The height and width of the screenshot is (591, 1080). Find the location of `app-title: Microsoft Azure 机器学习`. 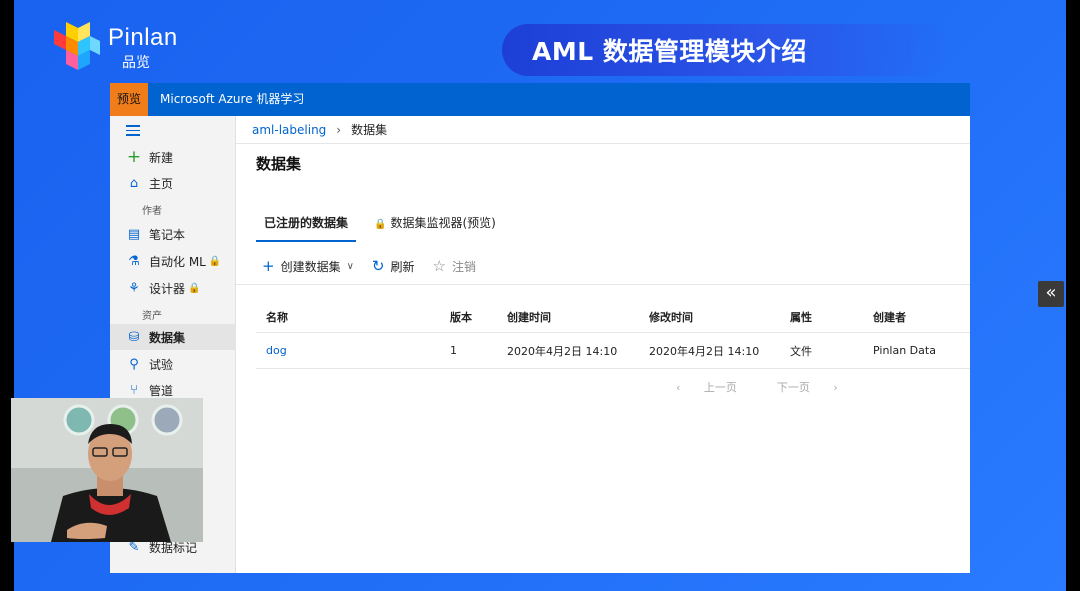

app-title: Microsoft Azure 机器学习 is located at coordinates (232, 99).